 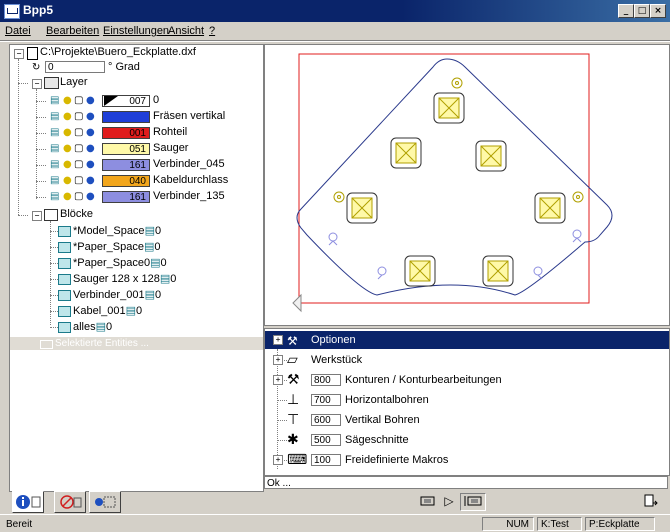 What do you see at coordinates (76, 214) in the screenshot?
I see `blocks-label: Blöcke` at bounding box center [76, 214].